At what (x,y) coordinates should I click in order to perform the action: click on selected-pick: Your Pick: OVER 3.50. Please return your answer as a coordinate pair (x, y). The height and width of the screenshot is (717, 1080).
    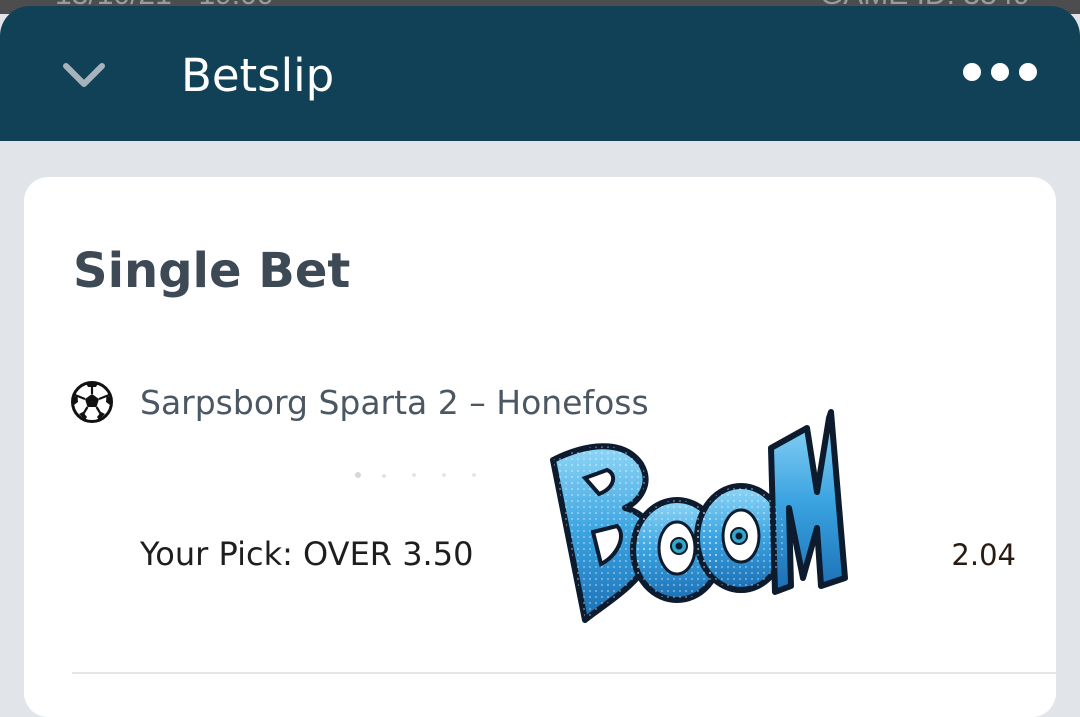
    Looking at the image, I should click on (307, 554).